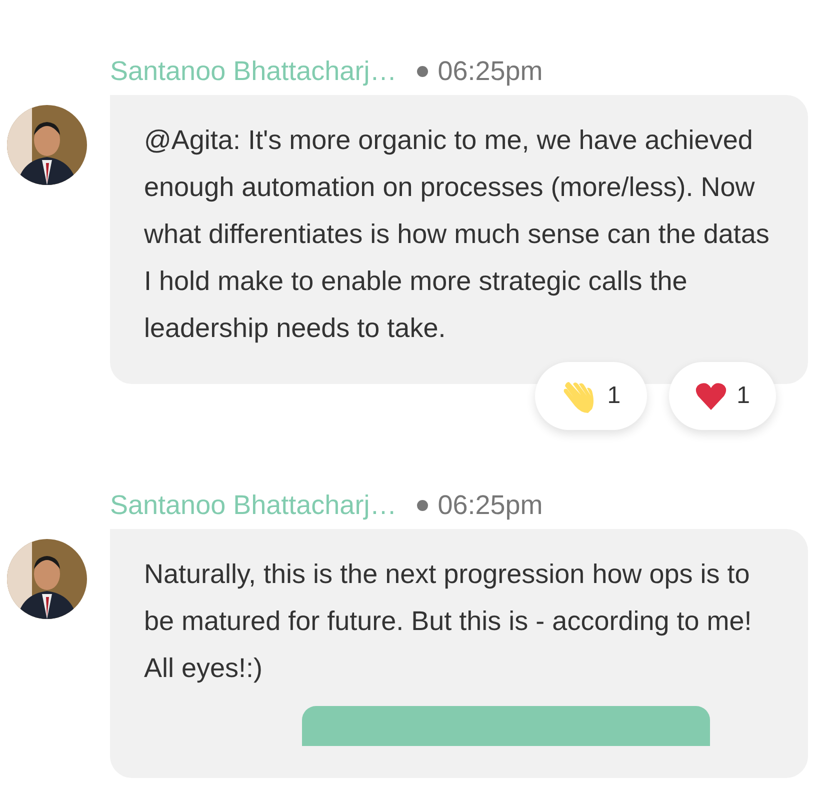 The image size is (840, 790). I want to click on heart-icon, so click(710, 396).